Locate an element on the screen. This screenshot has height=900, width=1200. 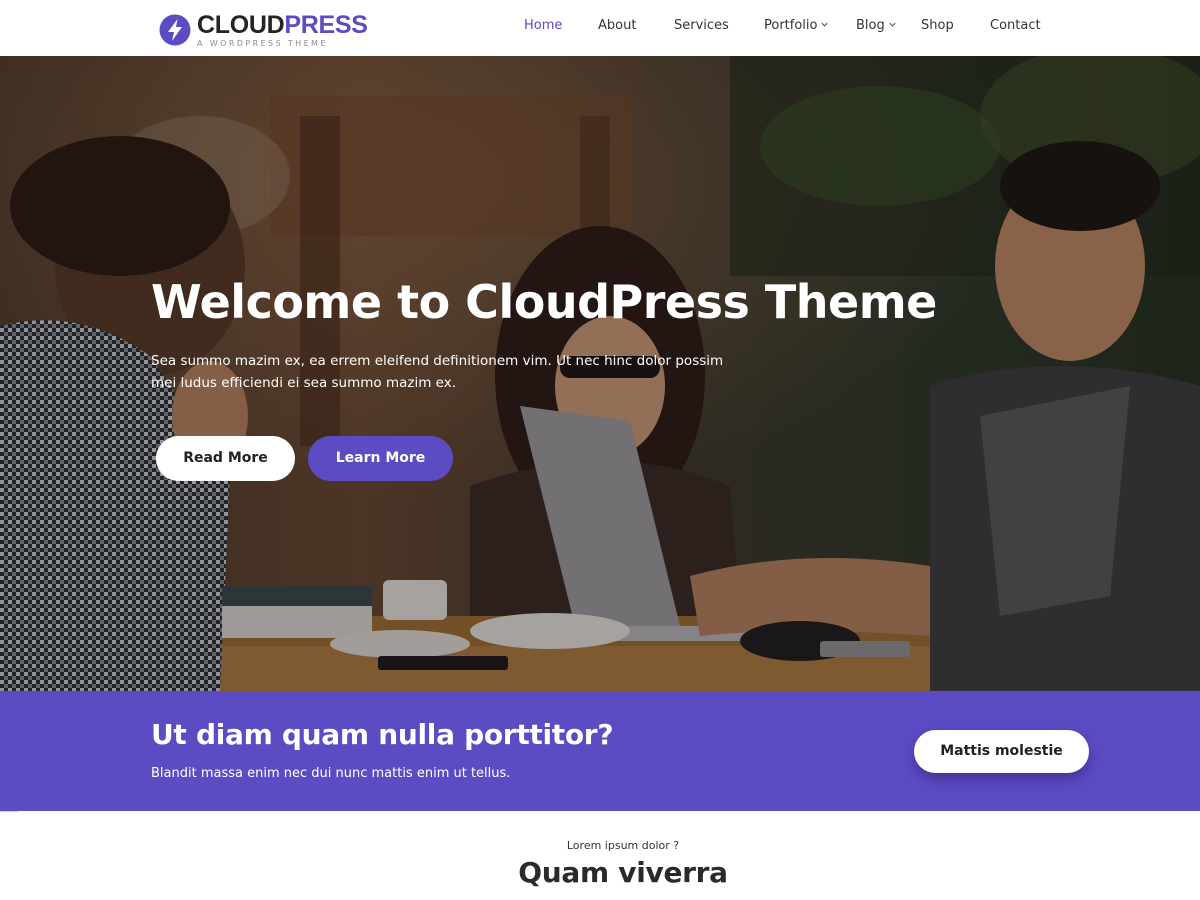
hero-title: Welcome to CloudPress Theme is located at coordinates (544, 302).